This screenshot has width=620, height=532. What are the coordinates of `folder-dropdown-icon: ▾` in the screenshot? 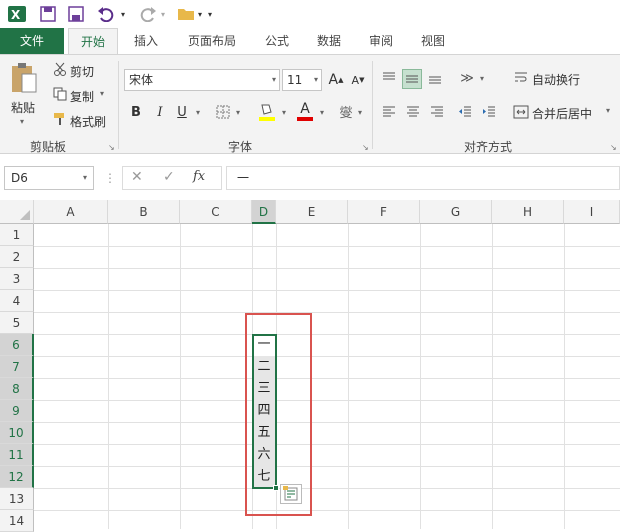 It's located at (200, 14).